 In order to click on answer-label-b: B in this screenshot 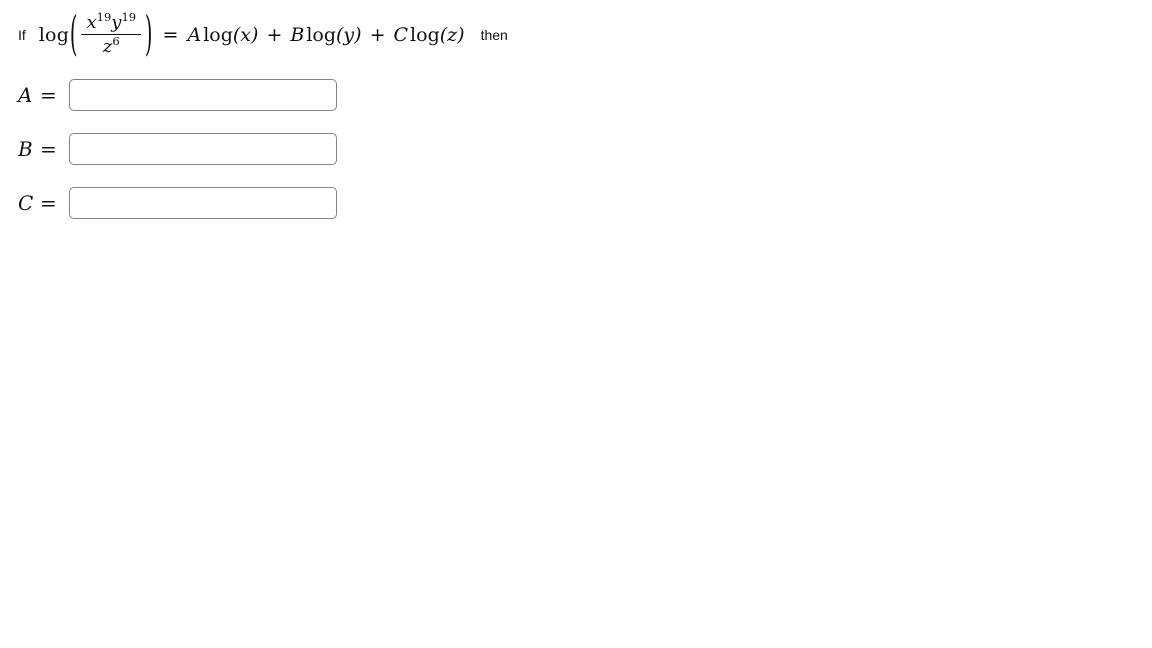, I will do `click(25, 149)`.